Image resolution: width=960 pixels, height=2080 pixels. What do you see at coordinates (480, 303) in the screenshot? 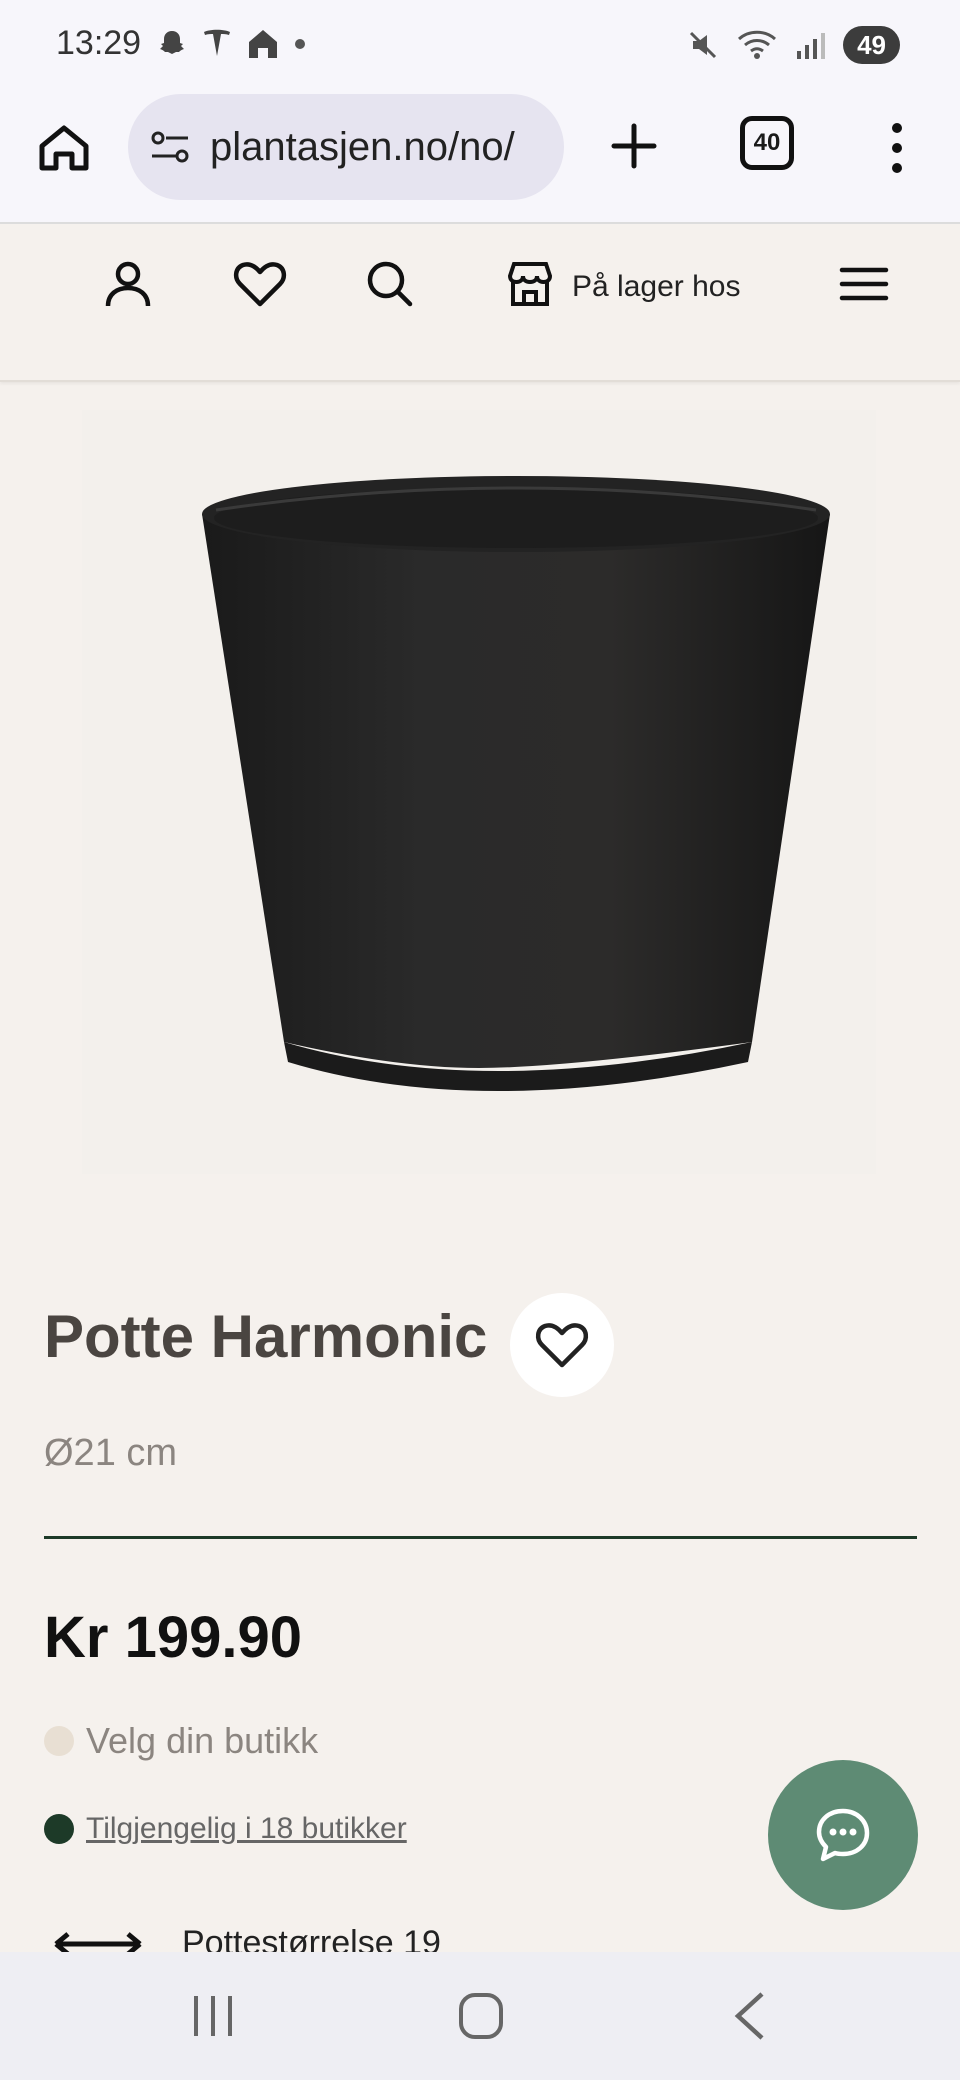
I see `site-header: På lager hos` at bounding box center [480, 303].